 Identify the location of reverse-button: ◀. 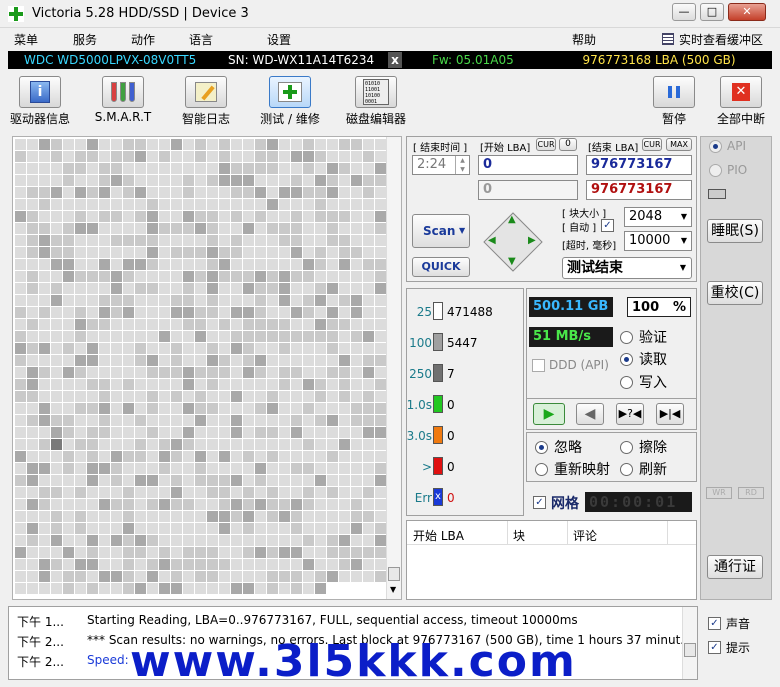
(590, 414).